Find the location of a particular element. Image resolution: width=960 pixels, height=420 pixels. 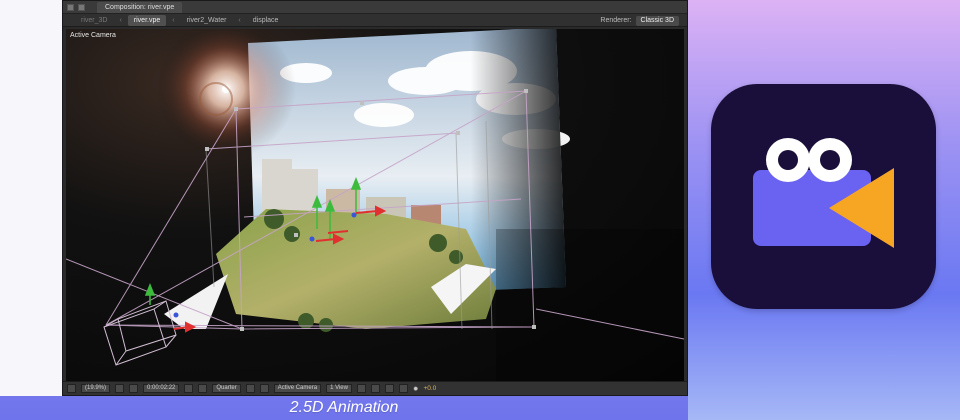

timeline-icon is located at coordinates (389, 388).